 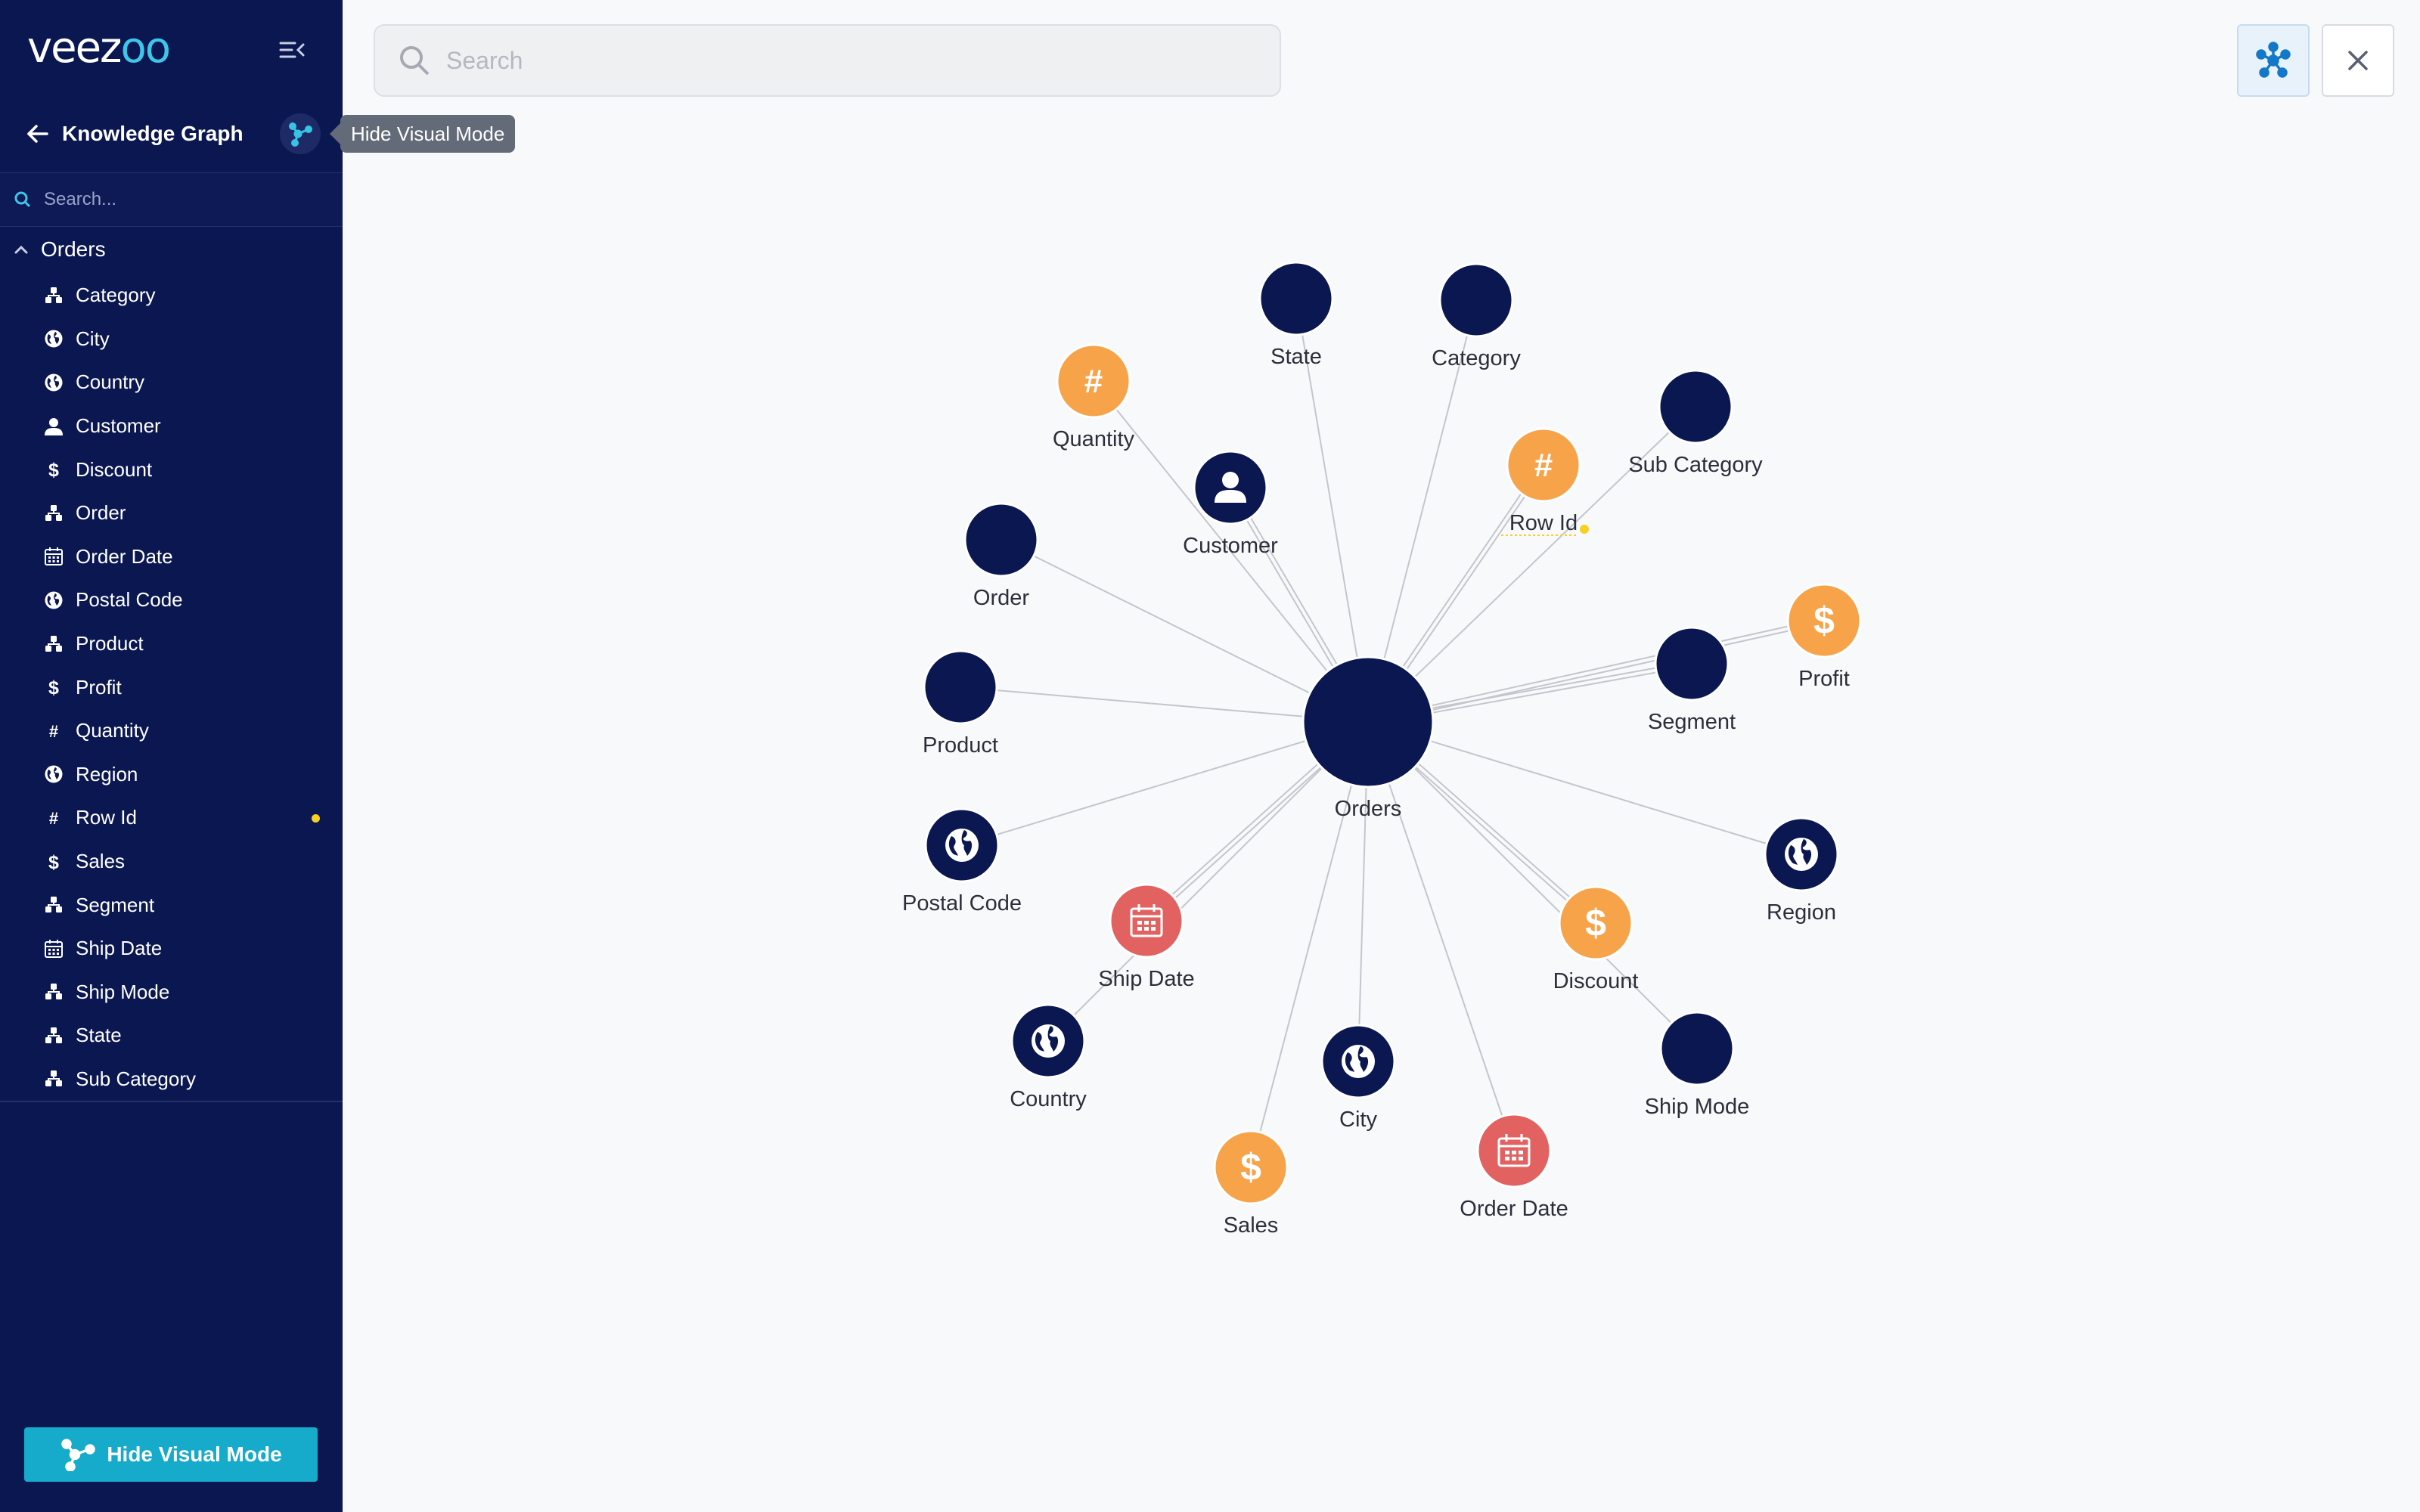 I want to click on status-dot, so click(x=1584, y=529).